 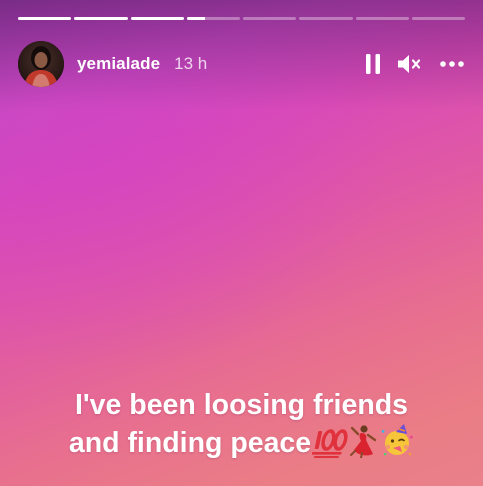 I want to click on more-options-button, so click(x=452, y=64).